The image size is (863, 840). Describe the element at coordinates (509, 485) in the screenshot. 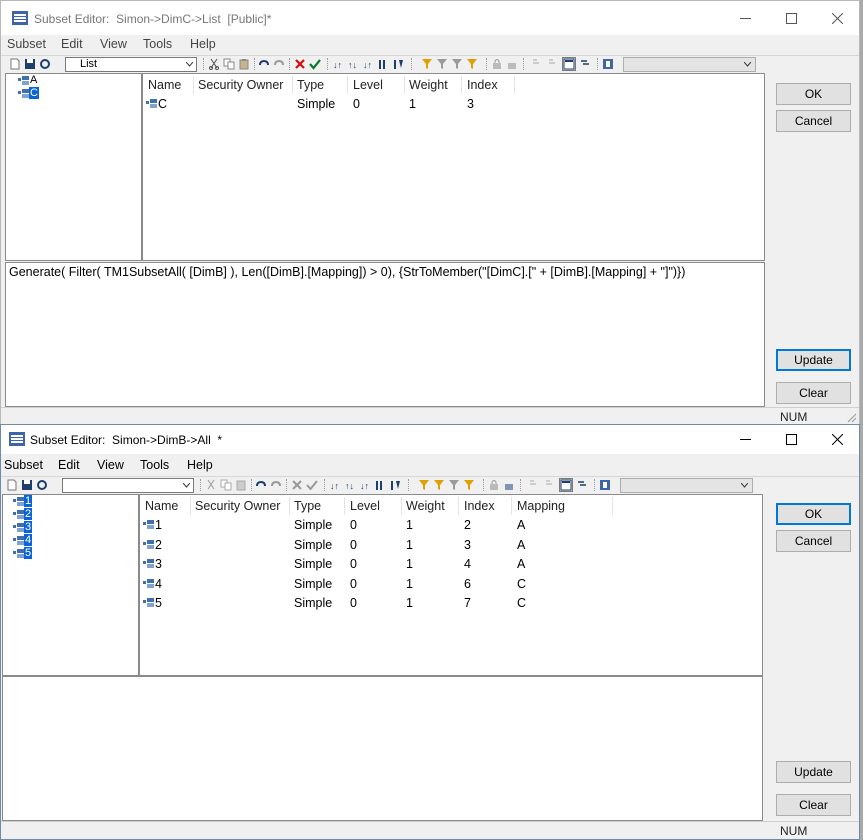

I see `unlock-icon` at that location.